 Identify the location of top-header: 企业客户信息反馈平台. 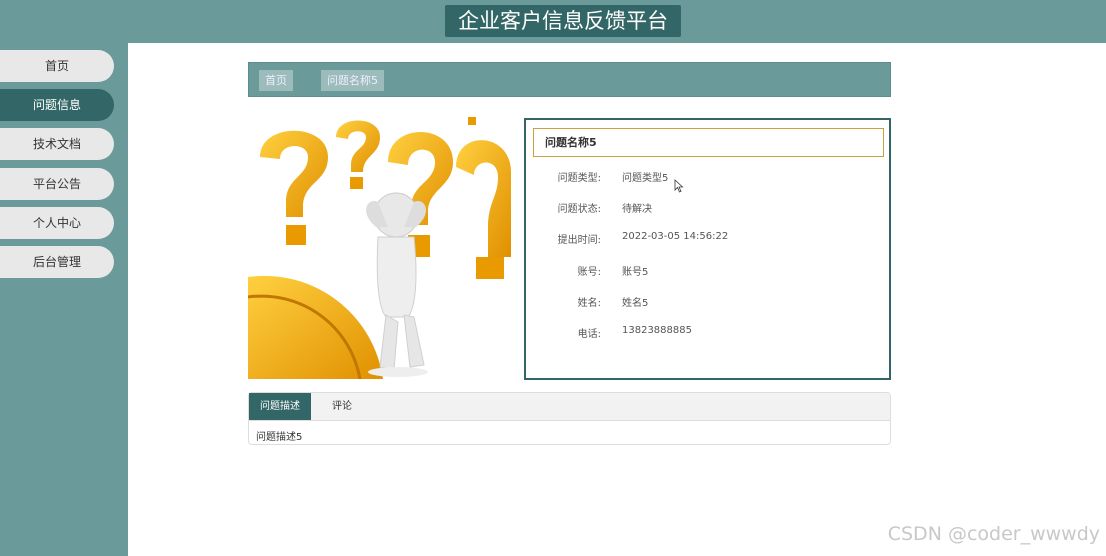
(553, 21).